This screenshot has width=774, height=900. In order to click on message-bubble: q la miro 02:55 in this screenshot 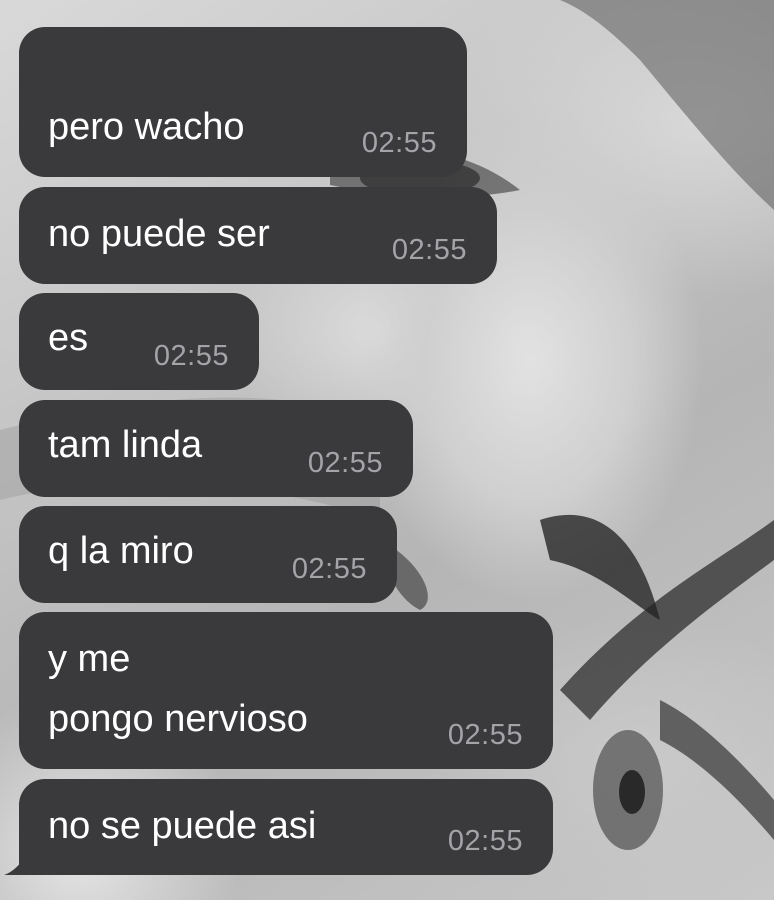, I will do `click(208, 554)`.